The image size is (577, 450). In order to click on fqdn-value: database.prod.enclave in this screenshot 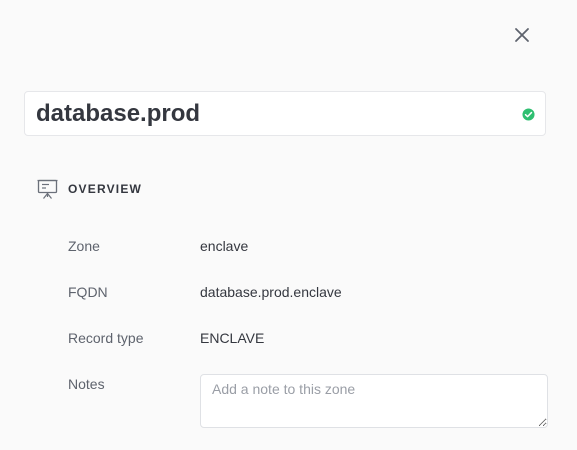, I will do `click(271, 292)`.